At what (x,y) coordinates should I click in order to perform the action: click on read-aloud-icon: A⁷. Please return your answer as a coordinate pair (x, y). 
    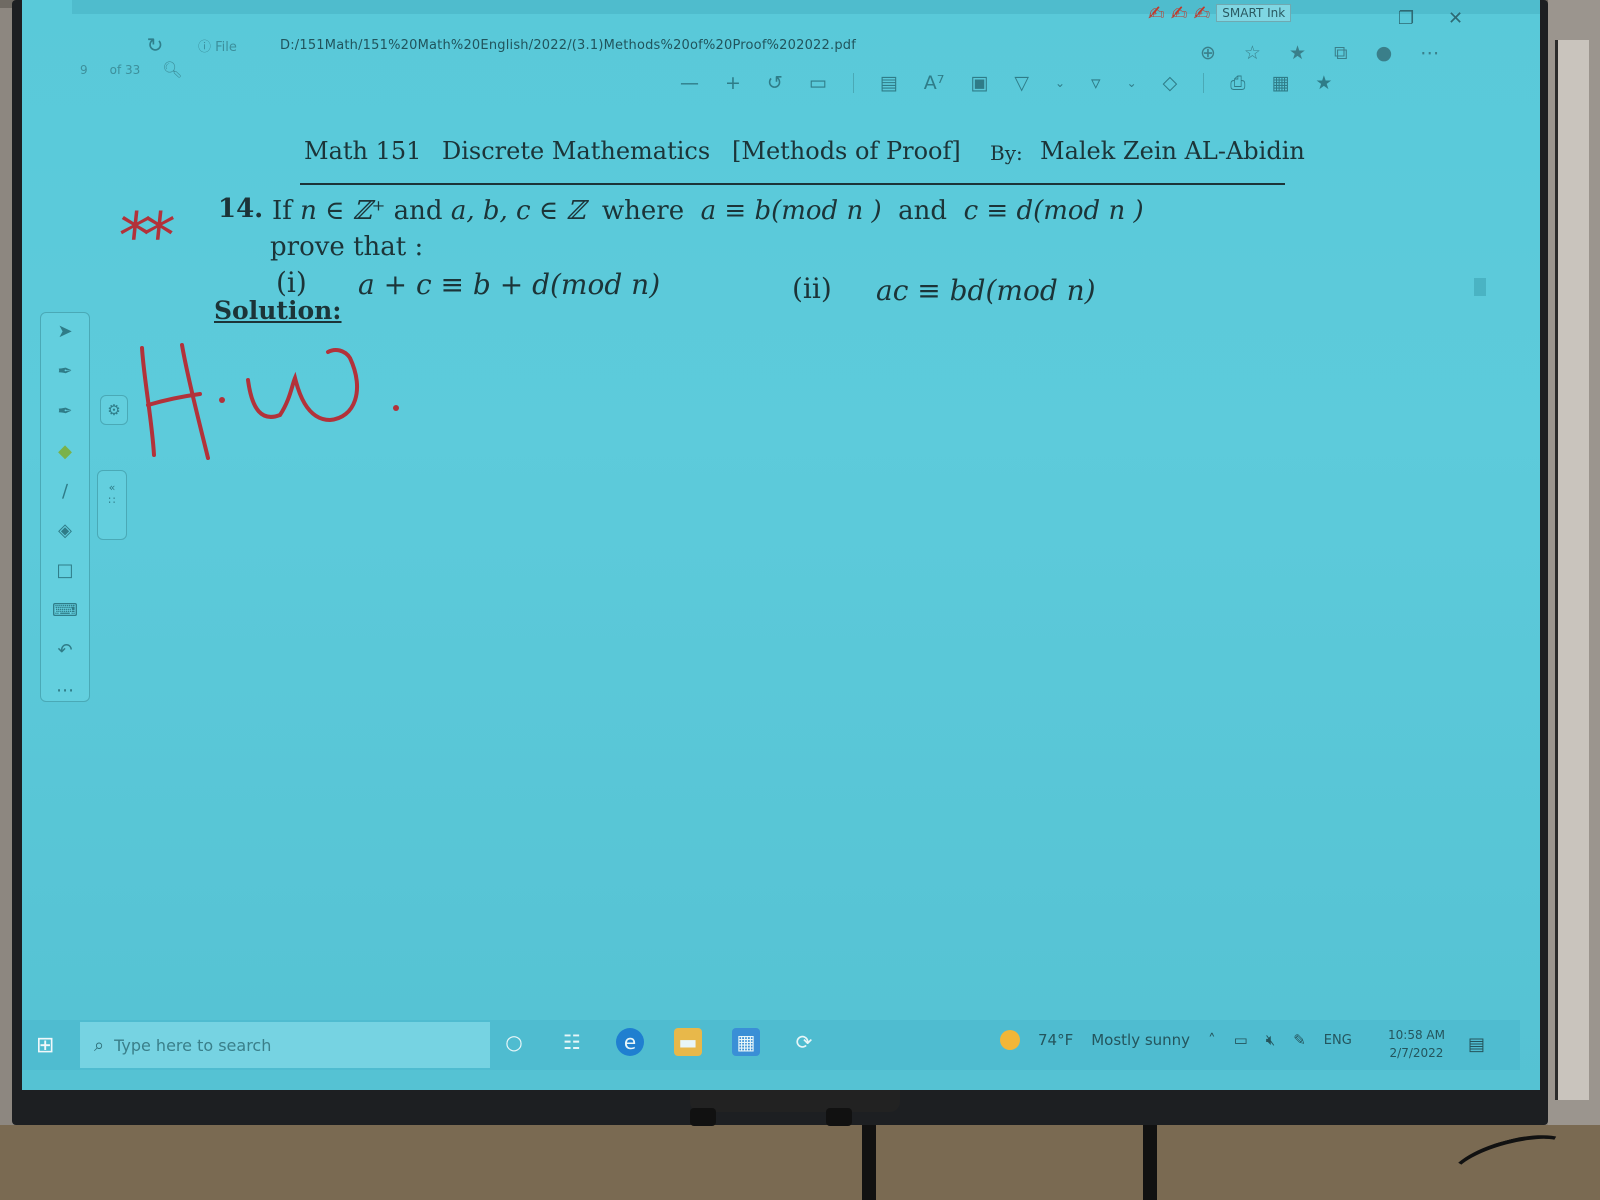
    Looking at the image, I should click on (934, 83).